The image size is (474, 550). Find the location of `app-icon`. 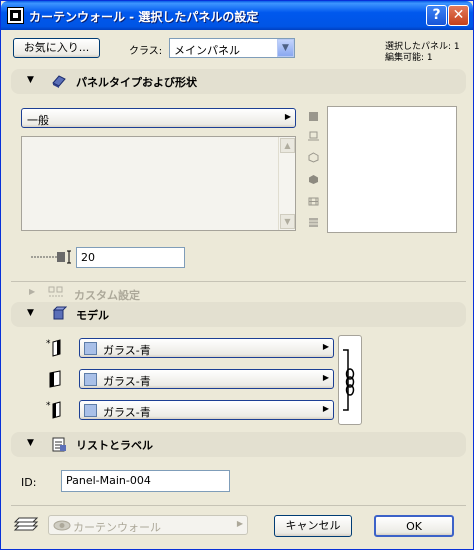

app-icon is located at coordinates (15, 15).